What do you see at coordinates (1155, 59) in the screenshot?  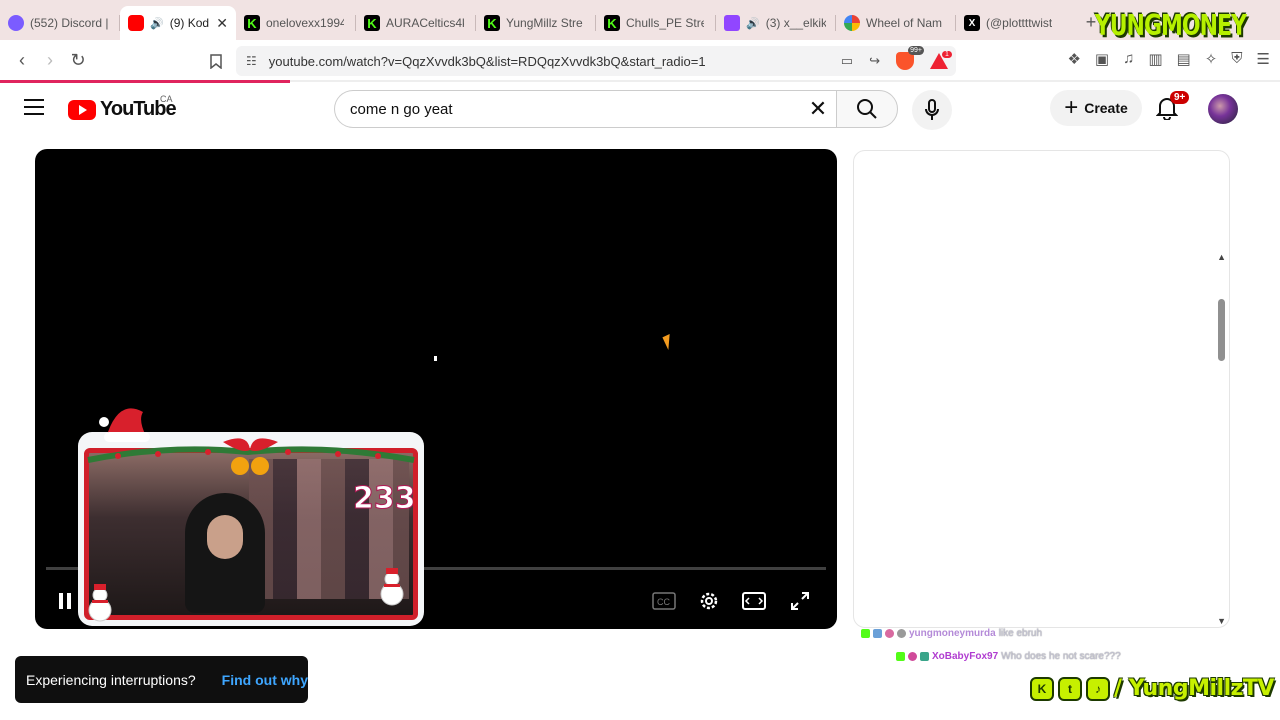 I see `sidebar-icon: ▥` at bounding box center [1155, 59].